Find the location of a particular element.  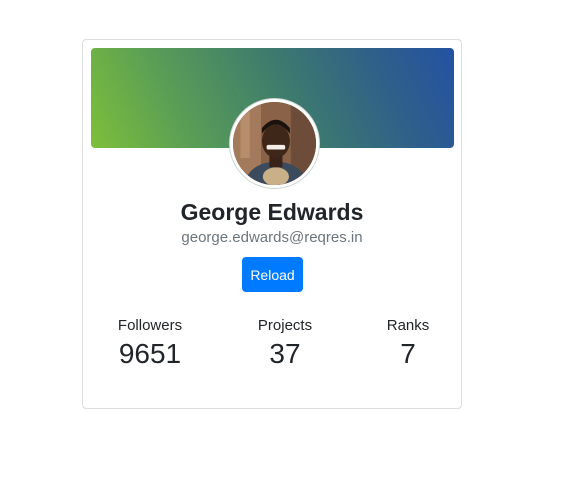

stat-value: 37 is located at coordinates (285, 353).